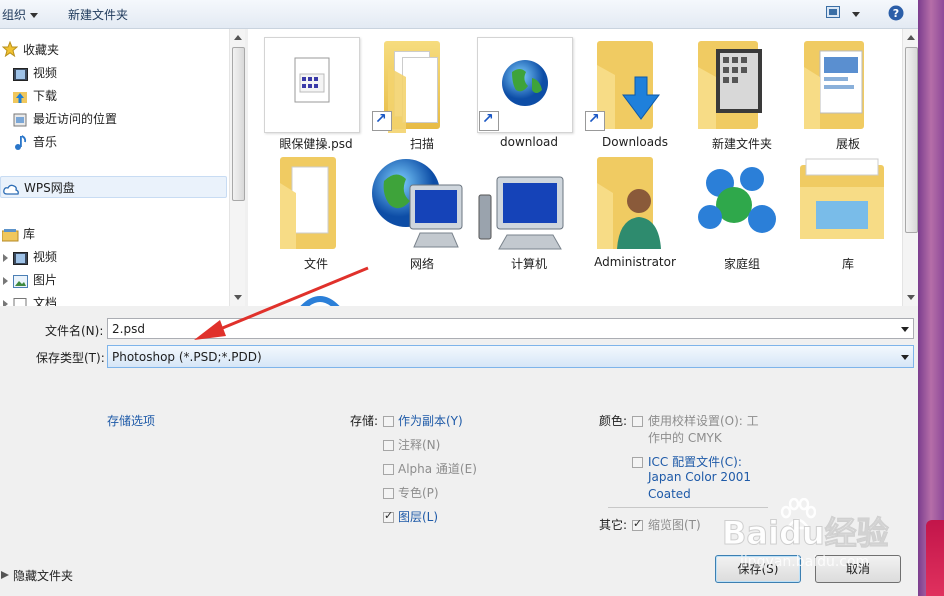  Describe the element at coordinates (637, 421) in the screenshot. I see `proof-setup-checkbox` at that location.